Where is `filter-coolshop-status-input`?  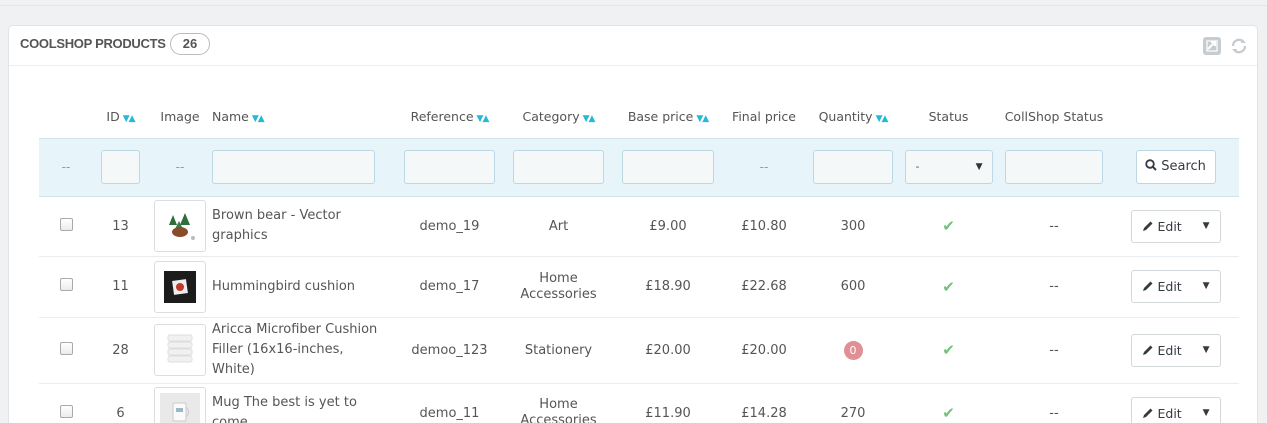 filter-coolshop-status-input is located at coordinates (1054, 167).